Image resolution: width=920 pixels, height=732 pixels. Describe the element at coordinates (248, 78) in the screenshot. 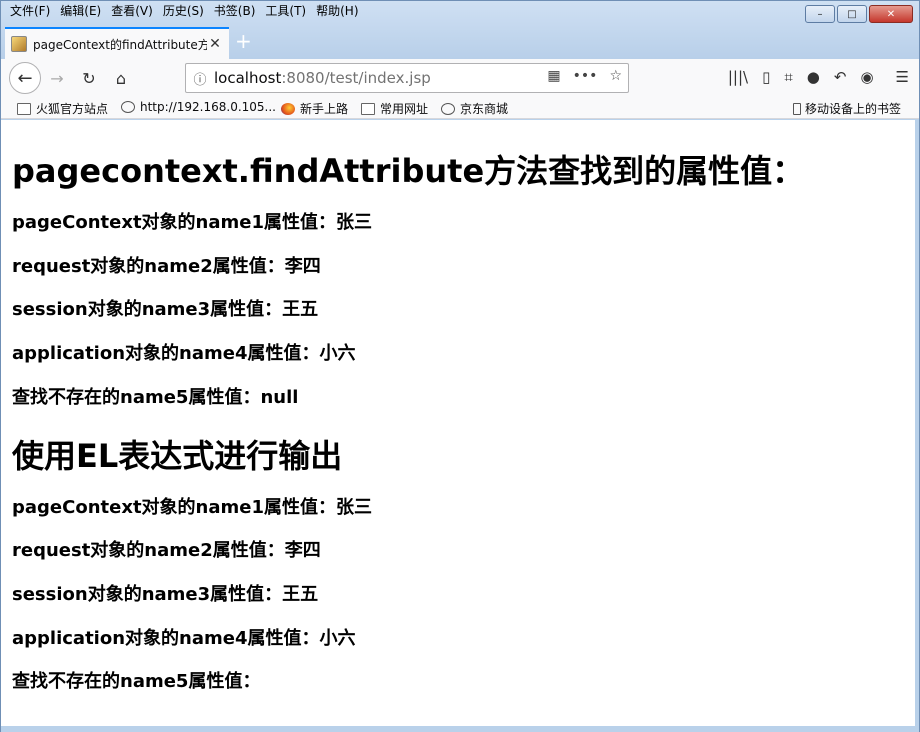

I see `url-host: localhost` at that location.